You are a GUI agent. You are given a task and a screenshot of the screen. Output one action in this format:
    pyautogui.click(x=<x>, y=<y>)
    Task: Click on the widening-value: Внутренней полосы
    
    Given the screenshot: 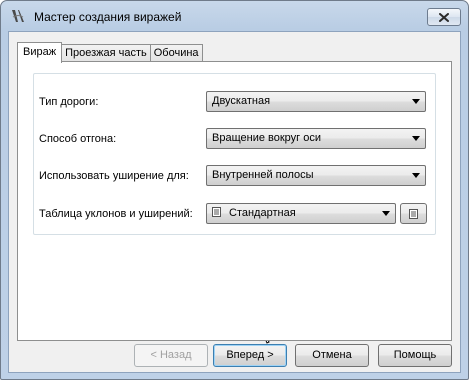 What is the action you would take?
    pyautogui.click(x=263, y=175)
    